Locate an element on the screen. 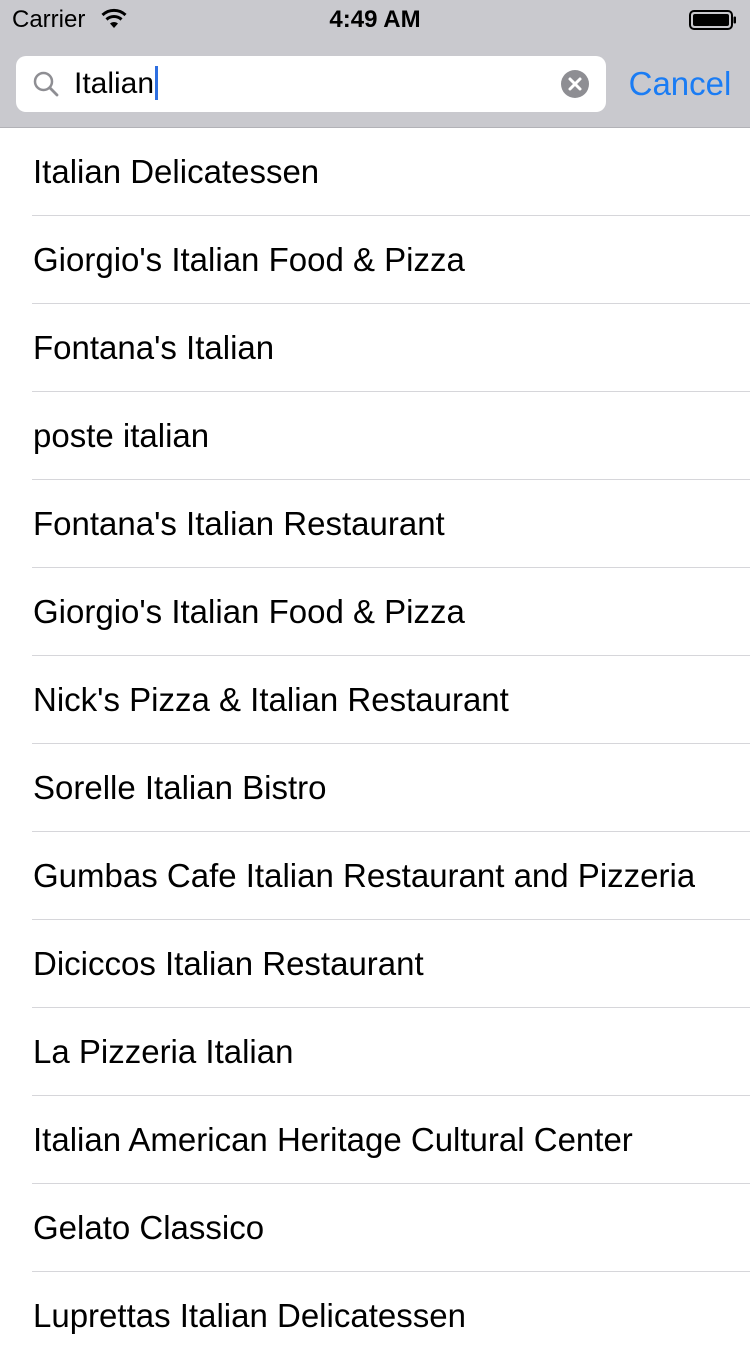  result-row: poste italian is located at coordinates (375, 436).